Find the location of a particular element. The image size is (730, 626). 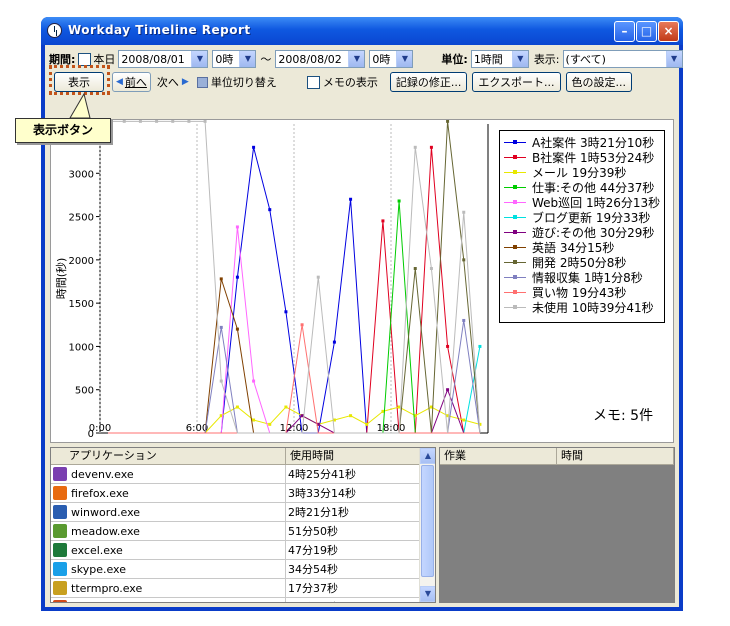

end-date-value: 2008/08/02 is located at coordinates (310, 59).